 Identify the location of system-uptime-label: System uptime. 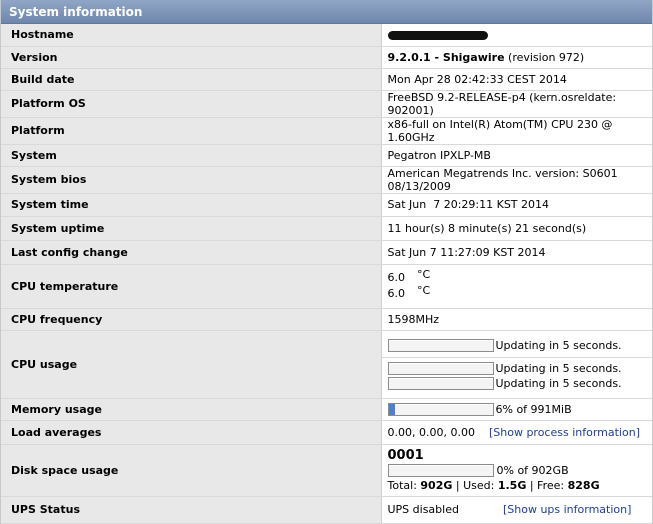
(191, 228).